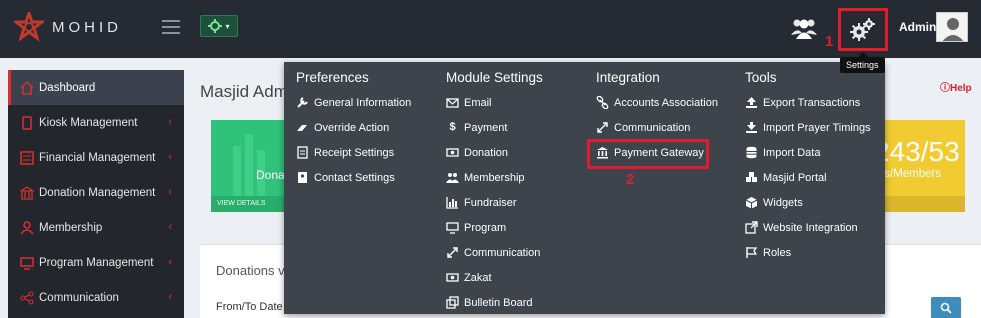  Describe the element at coordinates (332, 77) in the screenshot. I see `preferences-header: Preferences` at that location.